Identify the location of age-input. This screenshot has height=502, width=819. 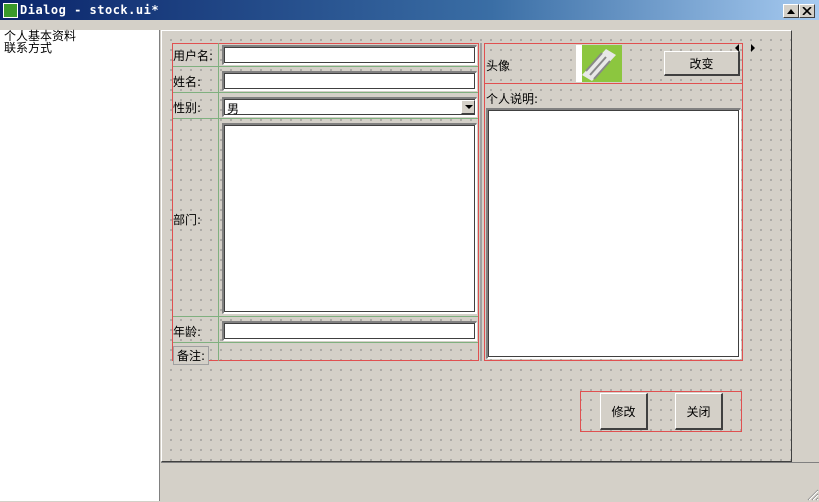
(349, 331).